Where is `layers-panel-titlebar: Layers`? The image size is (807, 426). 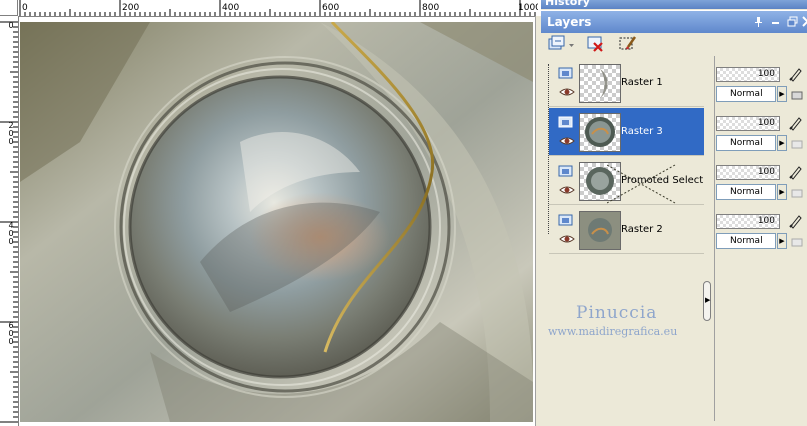 layers-panel-titlebar: Layers is located at coordinates (674, 21).